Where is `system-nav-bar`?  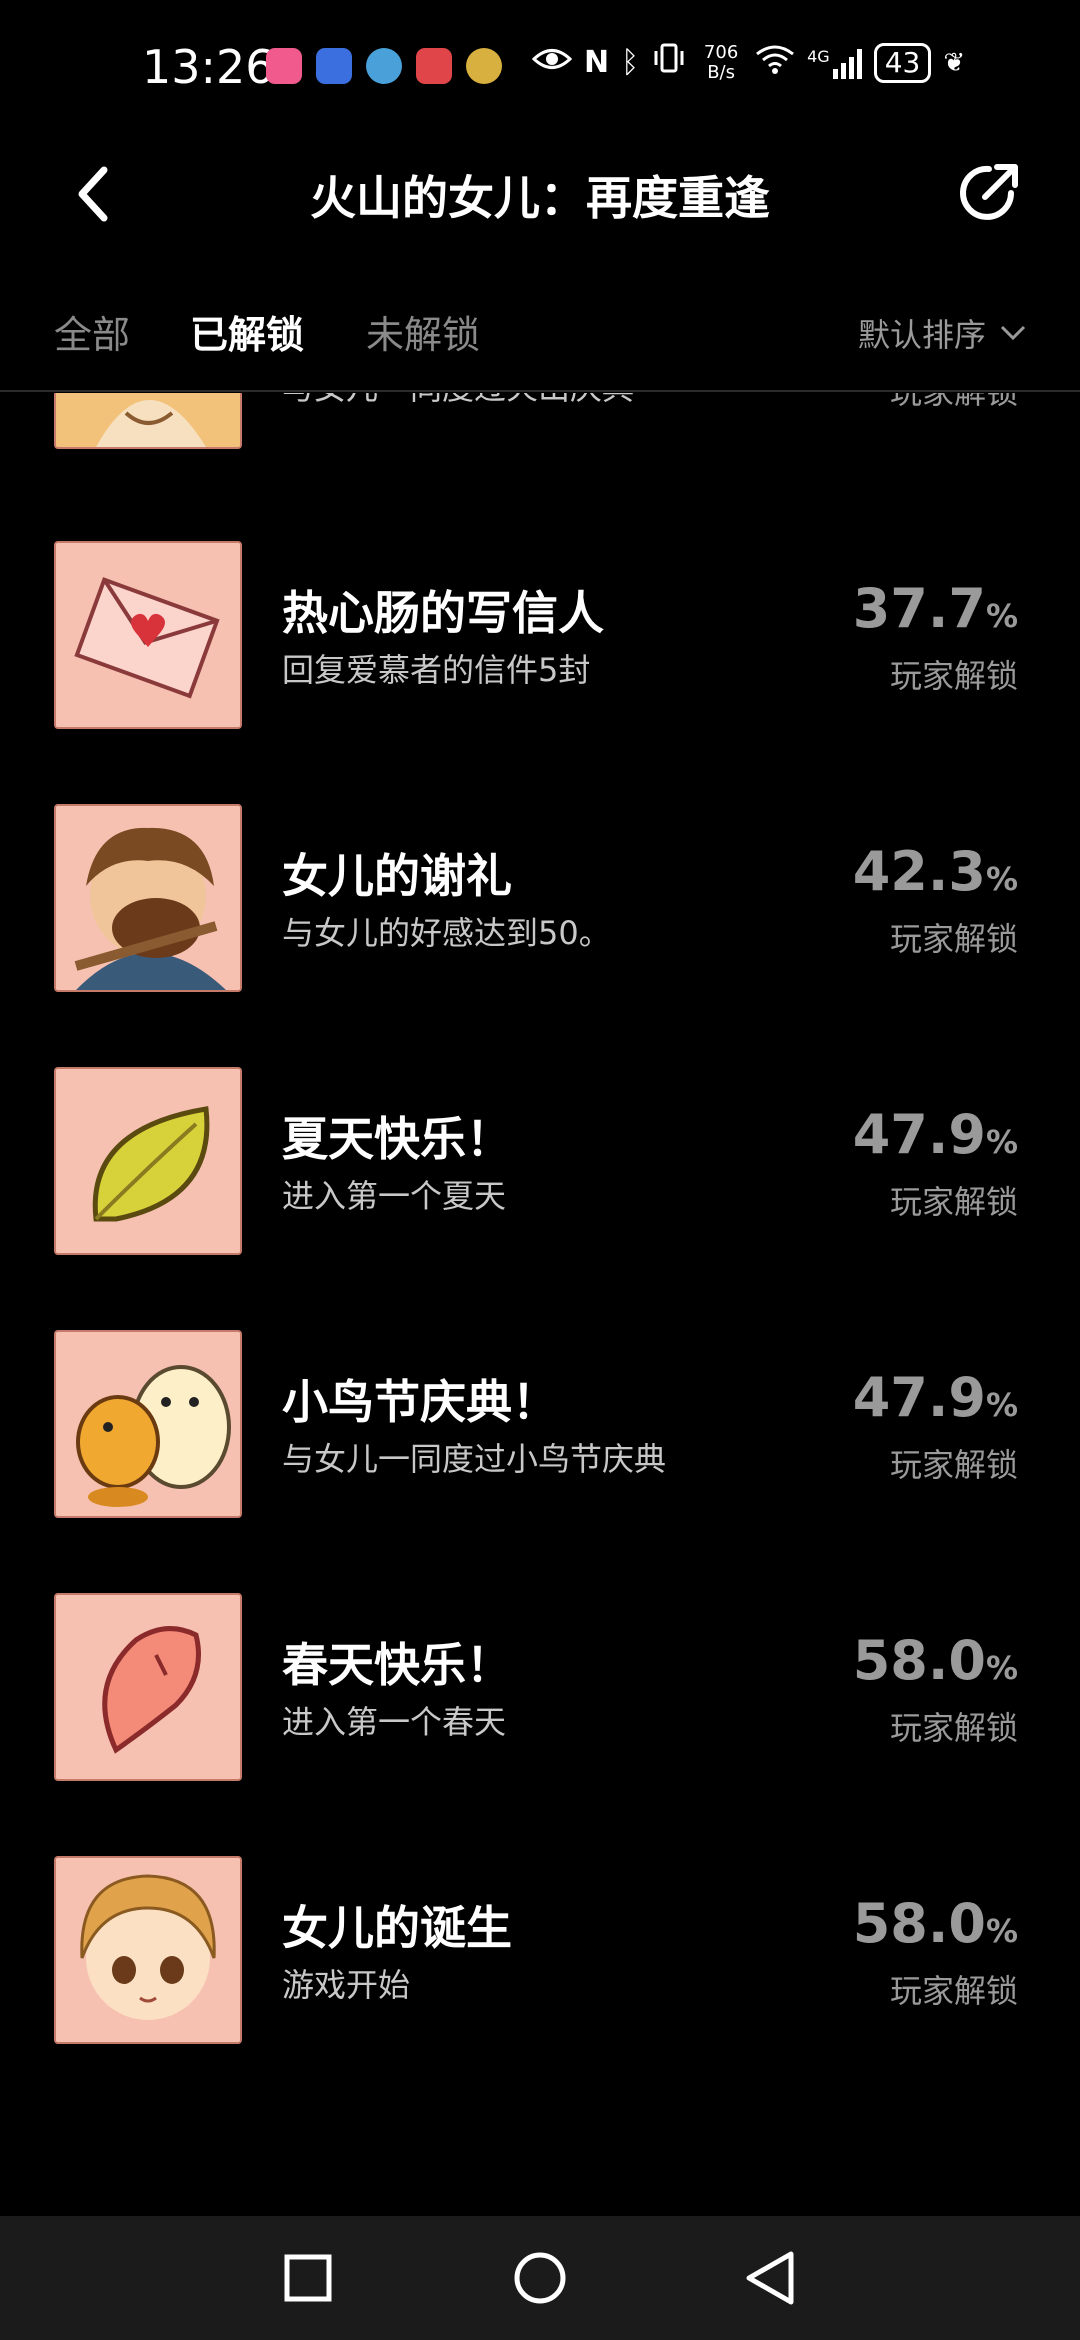 system-nav-bar is located at coordinates (540, 2278).